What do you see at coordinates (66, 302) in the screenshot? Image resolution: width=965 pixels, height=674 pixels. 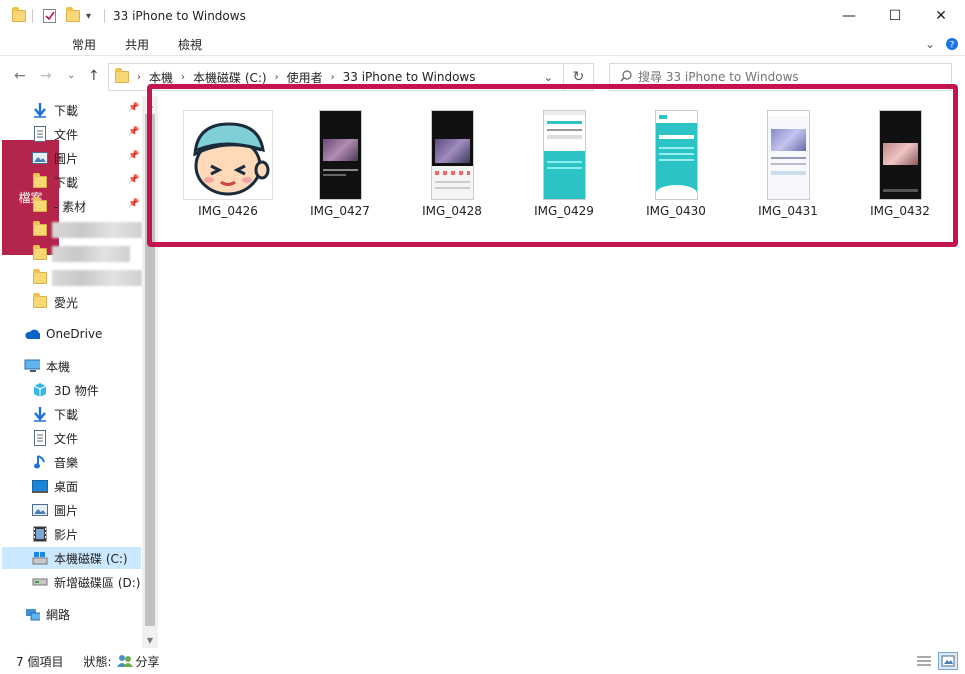 I see `nav-item-label: 愛光` at bounding box center [66, 302].